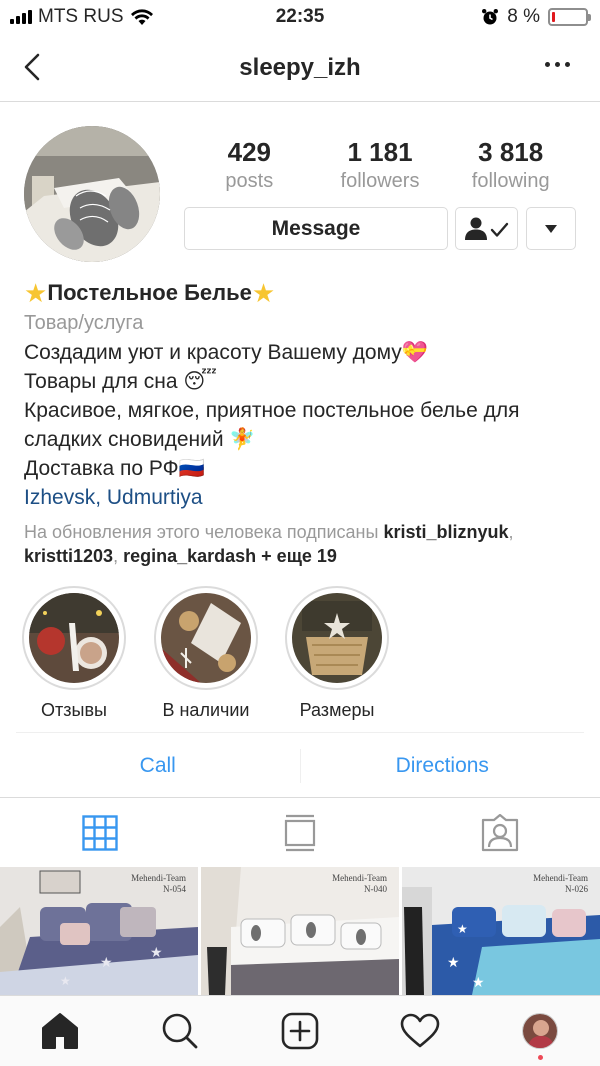 The width and height of the screenshot is (600, 1066). I want to click on highlight-label: В наличии, so click(206, 710).